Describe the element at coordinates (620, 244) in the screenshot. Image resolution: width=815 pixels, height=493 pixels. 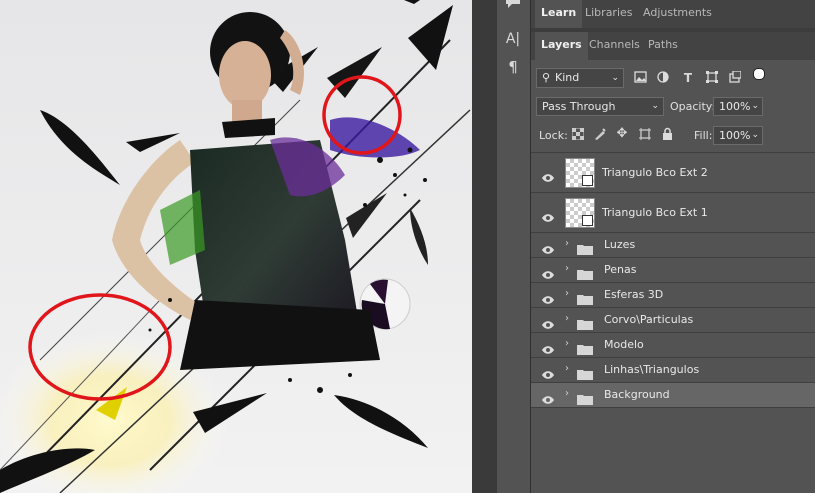
I see `layer-name: Luzes` at that location.